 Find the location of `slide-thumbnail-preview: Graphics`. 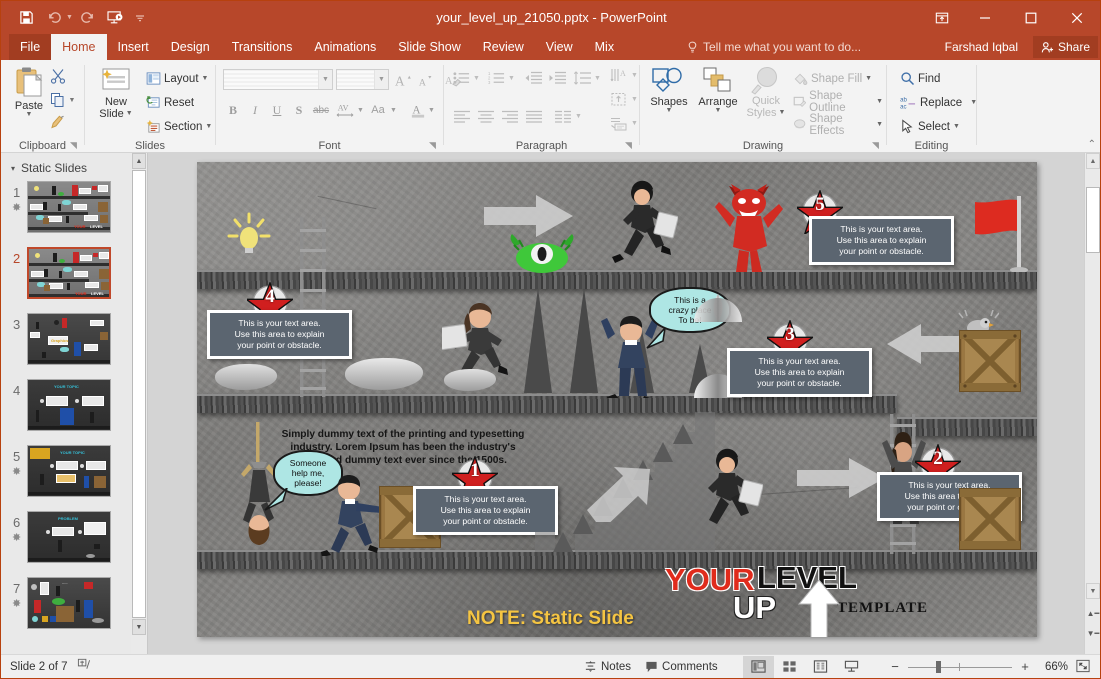

slide-thumbnail-preview: Graphics is located at coordinates (69, 339).